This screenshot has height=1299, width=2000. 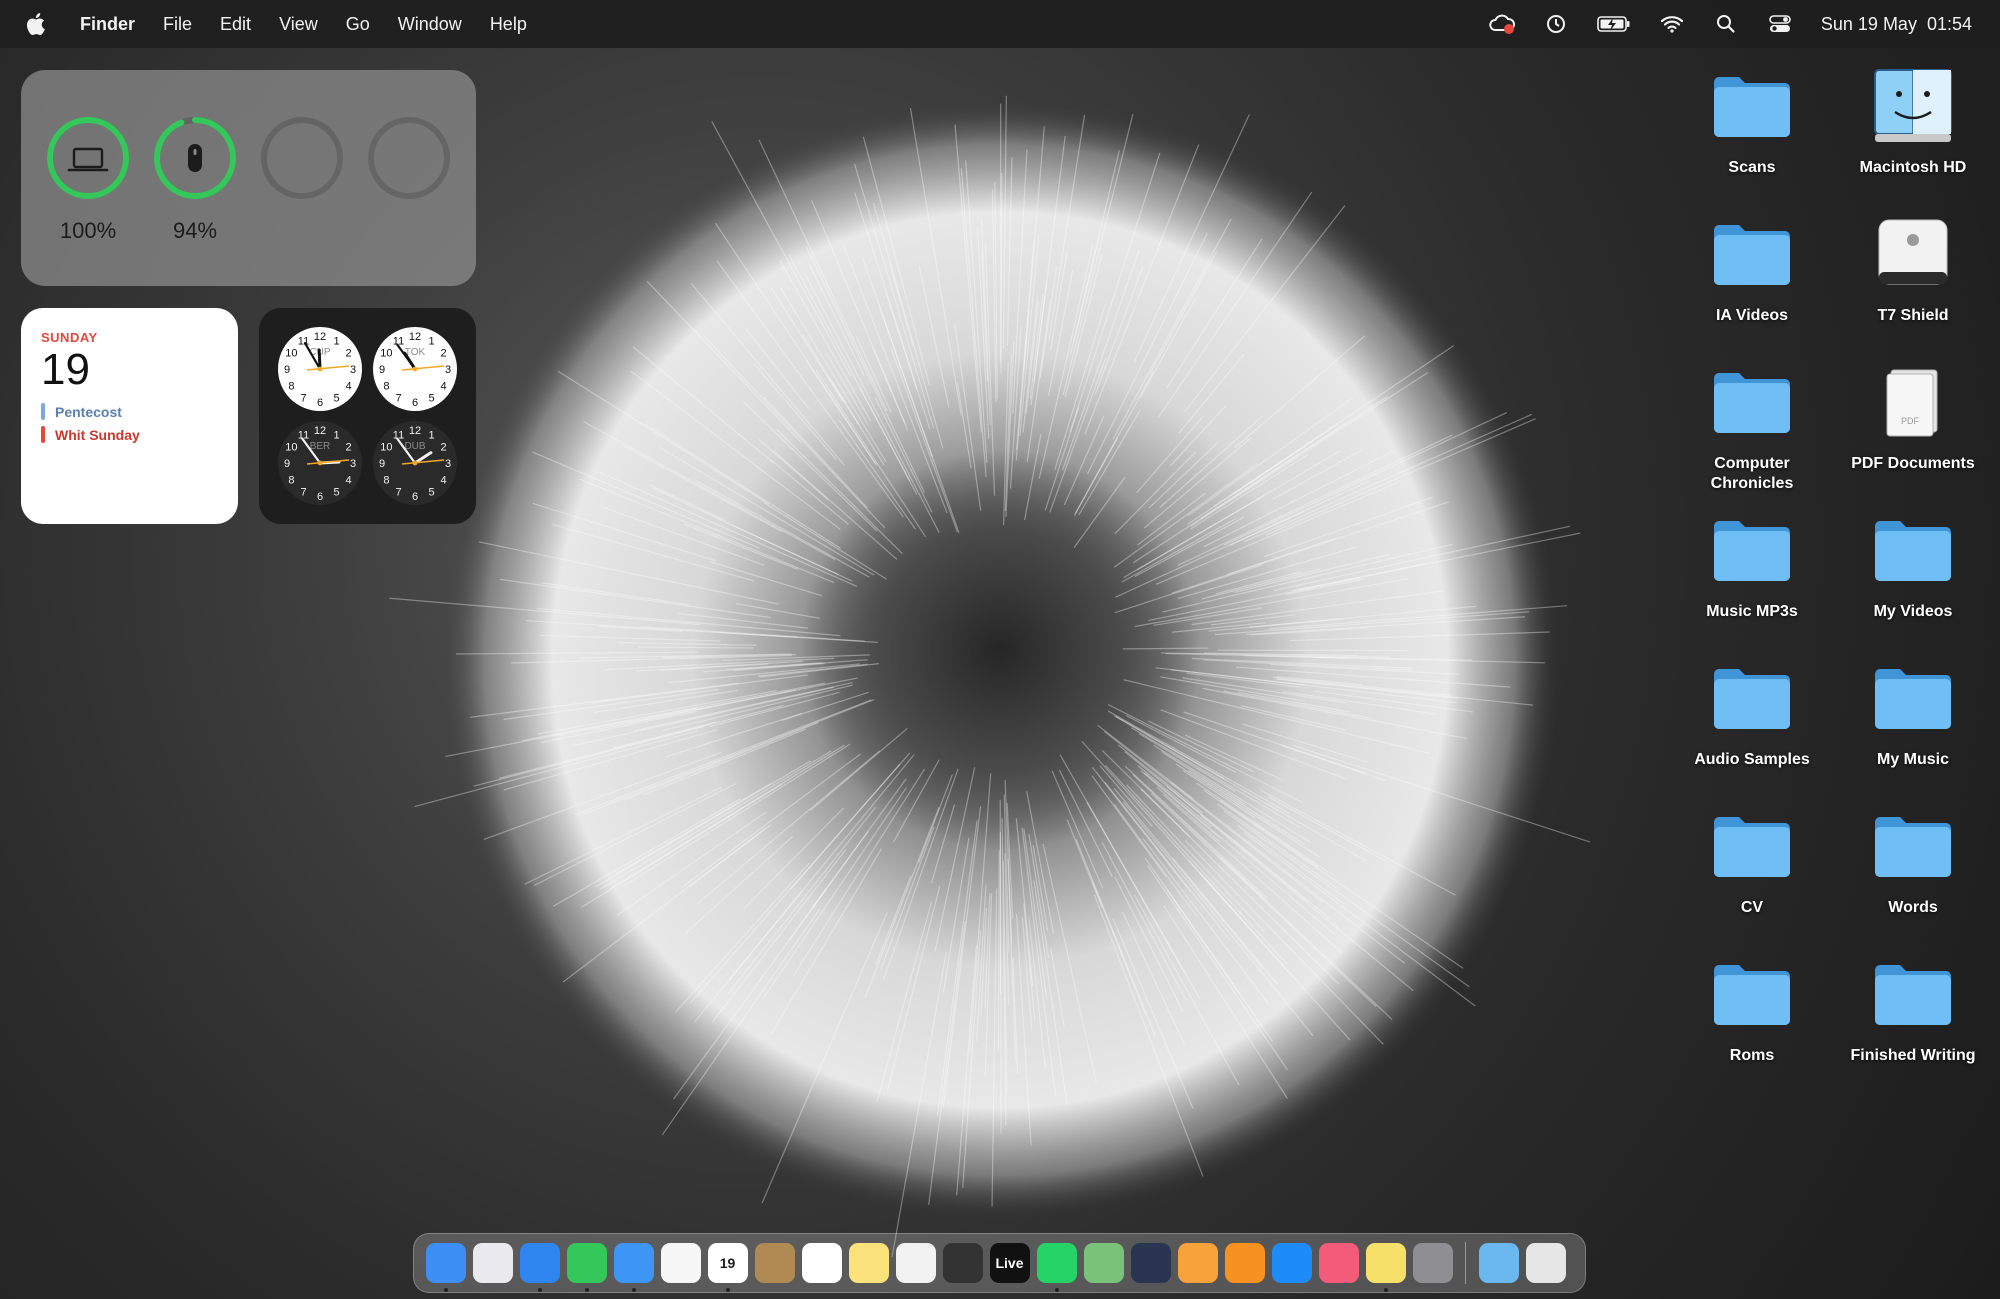 What do you see at coordinates (386, 481) in the screenshot?
I see `svg-text: 8` at bounding box center [386, 481].